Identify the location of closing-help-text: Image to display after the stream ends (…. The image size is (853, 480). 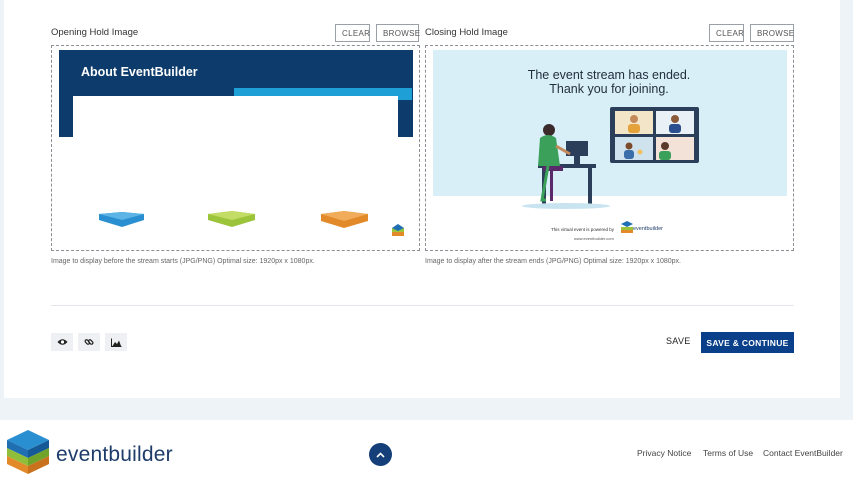
(553, 261).